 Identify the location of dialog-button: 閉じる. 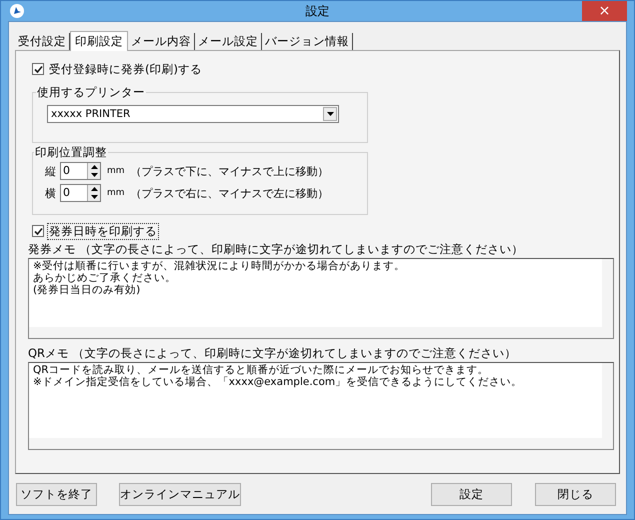
(575, 494).